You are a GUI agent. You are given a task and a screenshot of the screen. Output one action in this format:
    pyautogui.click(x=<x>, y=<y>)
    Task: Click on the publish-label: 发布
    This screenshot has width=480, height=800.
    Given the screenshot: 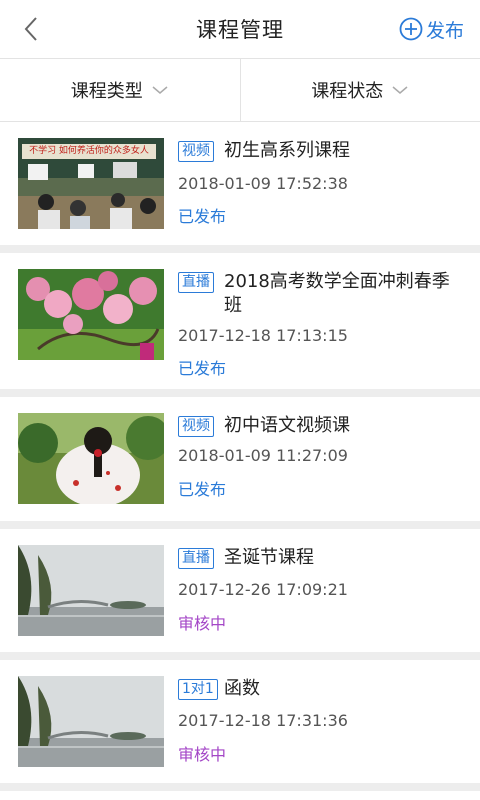 What is the action you would take?
    pyautogui.click(x=444, y=30)
    